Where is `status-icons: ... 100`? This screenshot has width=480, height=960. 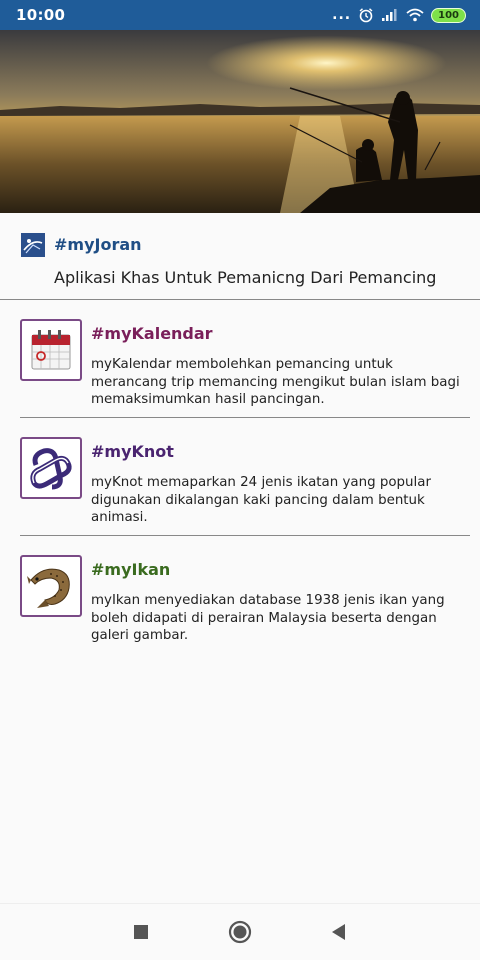
status-icons: ... 100 is located at coordinates (399, 15).